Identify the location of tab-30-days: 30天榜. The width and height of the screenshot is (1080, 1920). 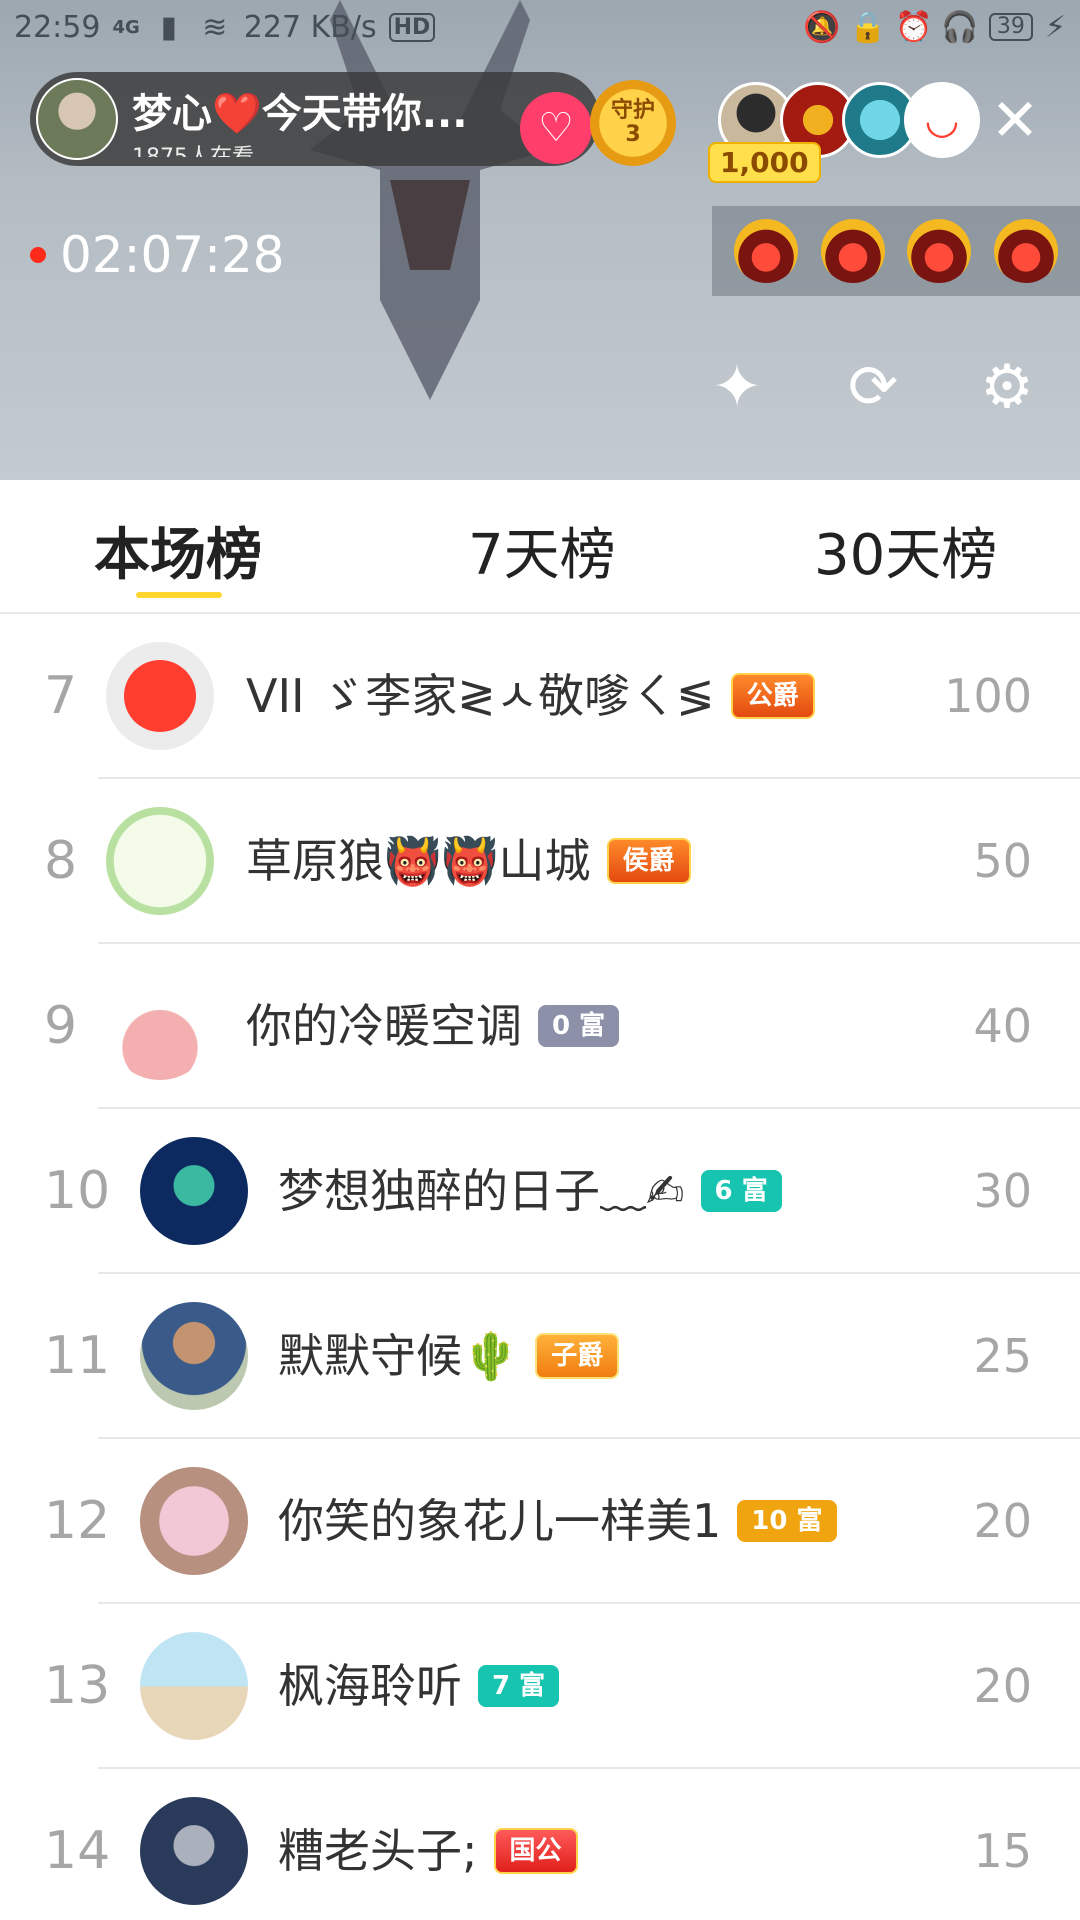
(905, 550).